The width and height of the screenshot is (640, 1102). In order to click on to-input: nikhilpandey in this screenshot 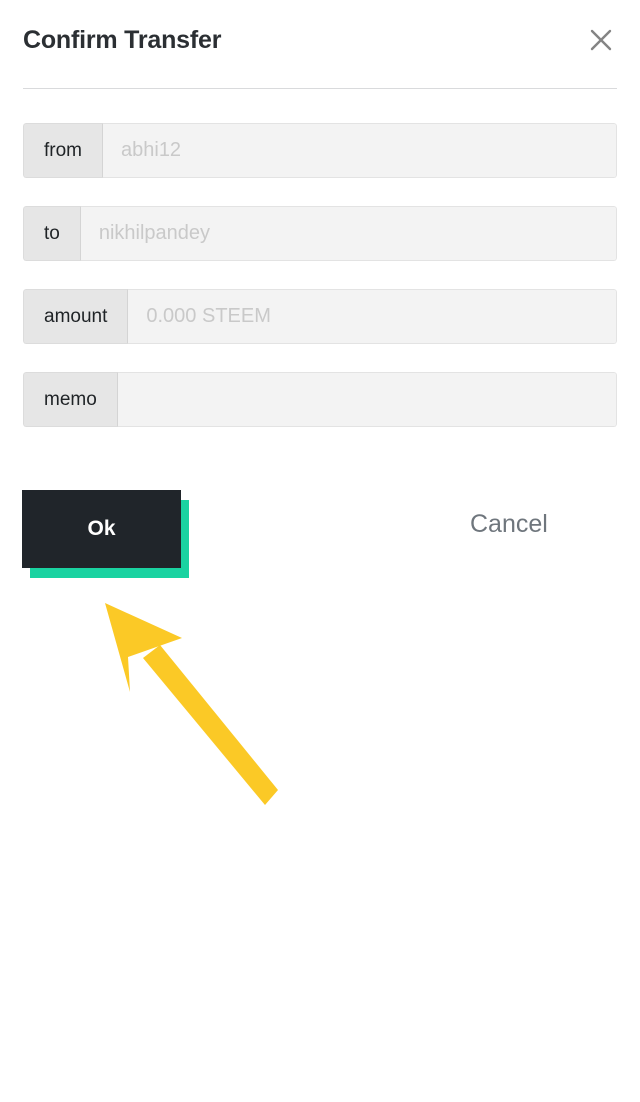, I will do `click(348, 233)`.